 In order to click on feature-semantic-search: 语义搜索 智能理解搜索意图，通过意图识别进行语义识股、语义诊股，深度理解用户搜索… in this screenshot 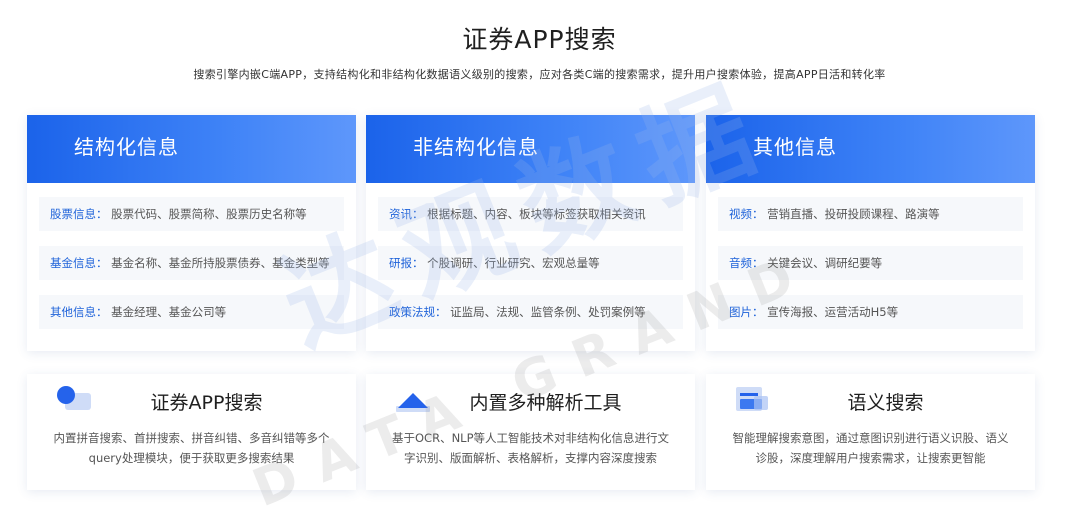, I will do `click(870, 432)`.